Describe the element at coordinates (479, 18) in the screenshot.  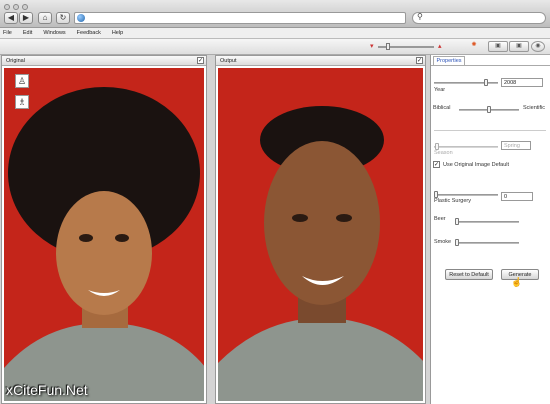
I see `search-input: ⚲` at that location.